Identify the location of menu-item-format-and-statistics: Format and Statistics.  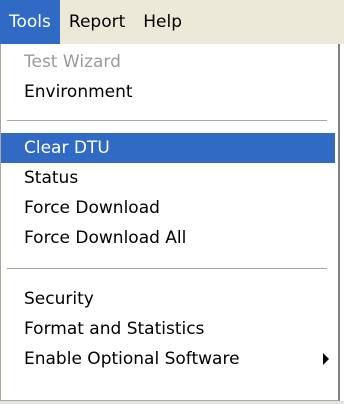
(168, 329).